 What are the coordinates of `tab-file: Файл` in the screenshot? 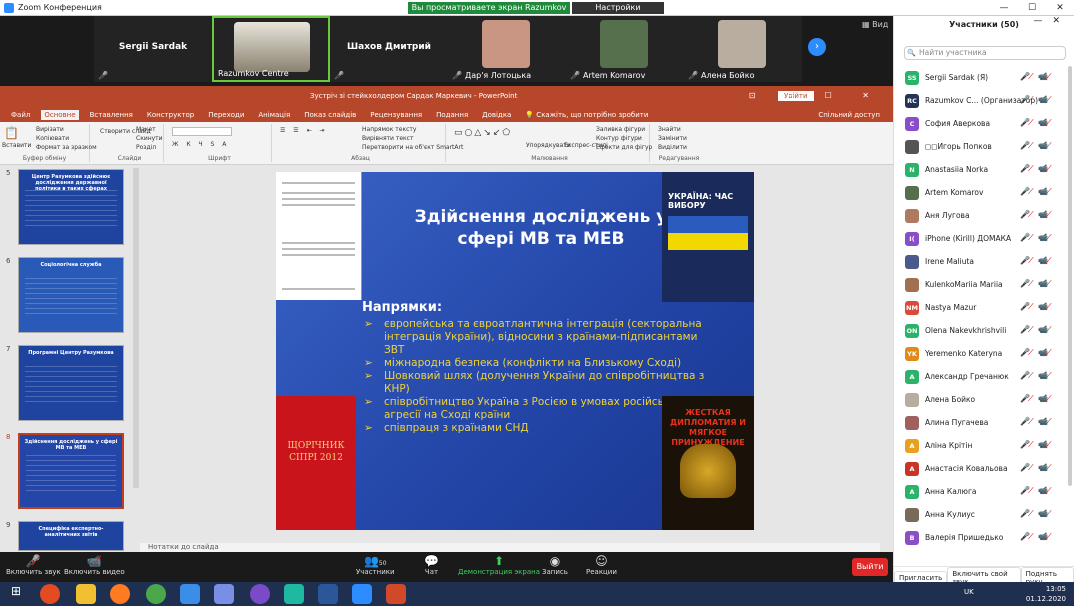 It's located at (20, 115).